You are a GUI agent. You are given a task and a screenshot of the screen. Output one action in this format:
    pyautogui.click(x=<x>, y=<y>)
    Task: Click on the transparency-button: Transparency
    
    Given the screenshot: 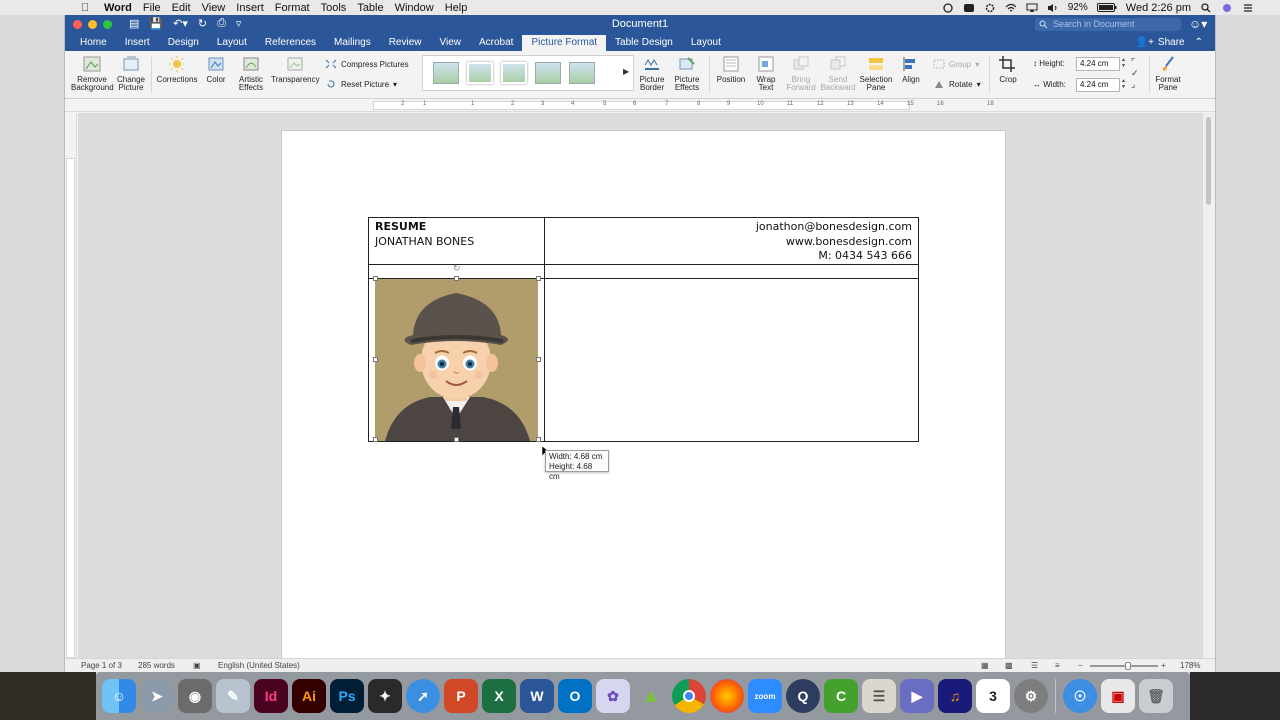 What is the action you would take?
    pyautogui.click(x=295, y=69)
    